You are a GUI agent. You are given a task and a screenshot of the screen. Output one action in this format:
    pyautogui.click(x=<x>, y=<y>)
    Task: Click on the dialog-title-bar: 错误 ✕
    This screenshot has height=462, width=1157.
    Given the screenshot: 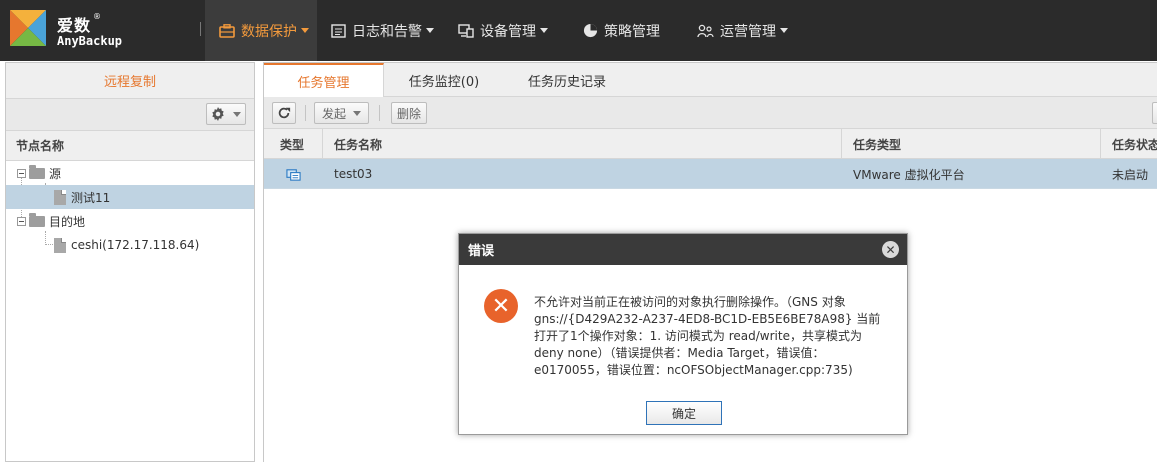 What is the action you would take?
    pyautogui.click(x=683, y=249)
    